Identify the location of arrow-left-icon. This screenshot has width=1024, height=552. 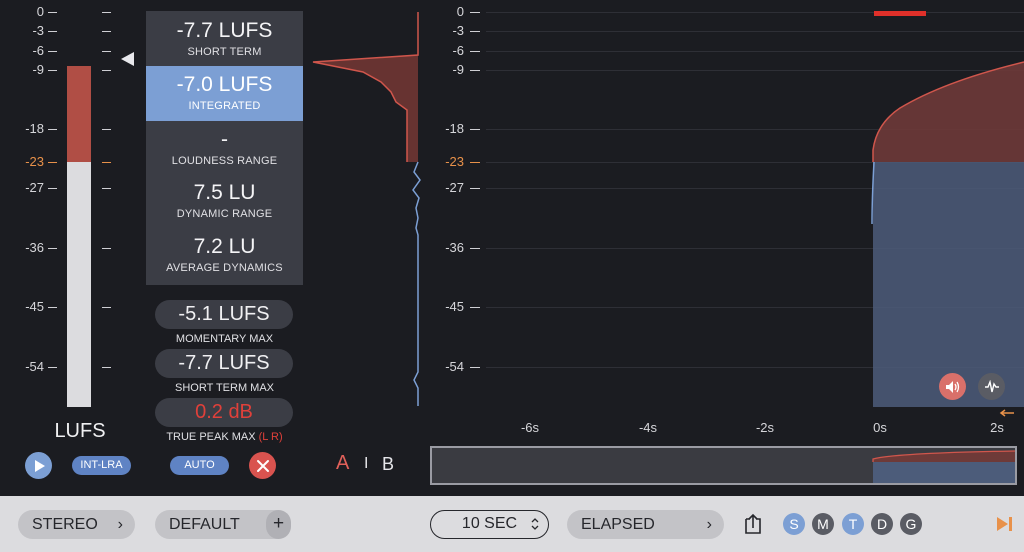
(1007, 413).